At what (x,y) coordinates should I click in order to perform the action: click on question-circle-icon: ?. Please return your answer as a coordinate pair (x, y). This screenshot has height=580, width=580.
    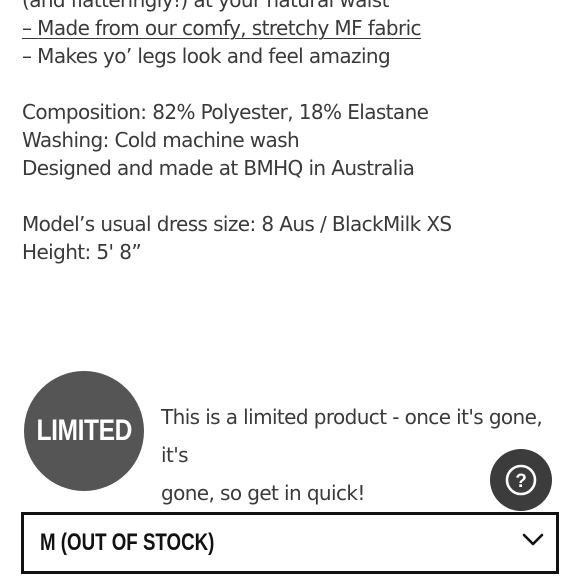
    Looking at the image, I should click on (521, 480).